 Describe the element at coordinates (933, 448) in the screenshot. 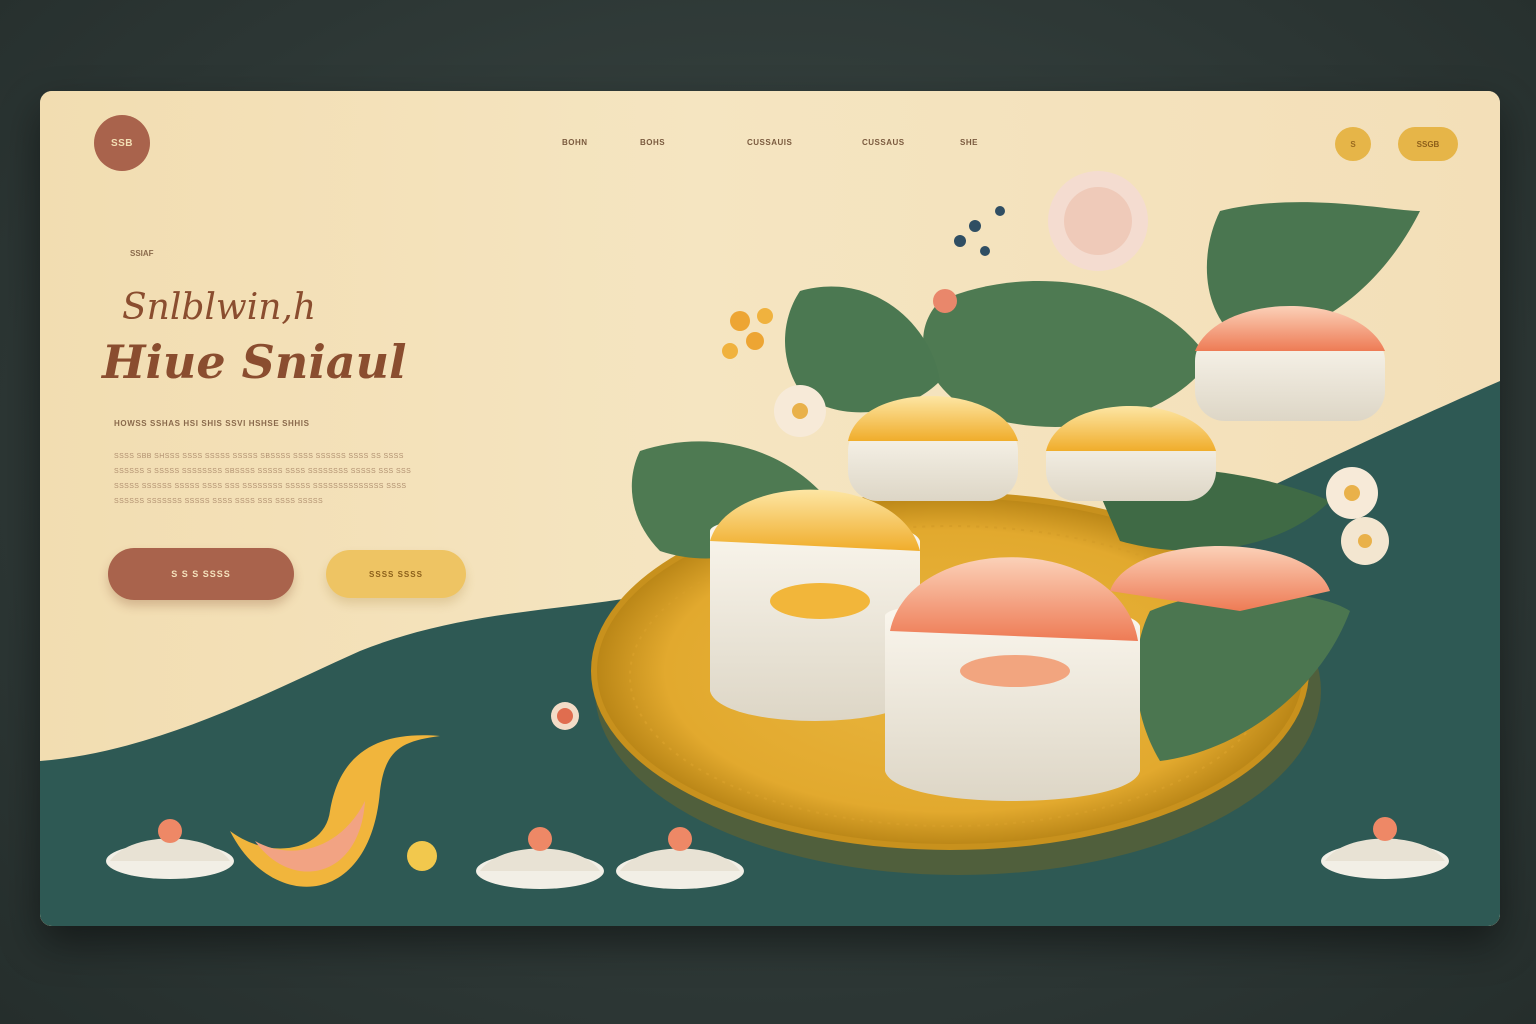

I see `sushi-back-left` at that location.